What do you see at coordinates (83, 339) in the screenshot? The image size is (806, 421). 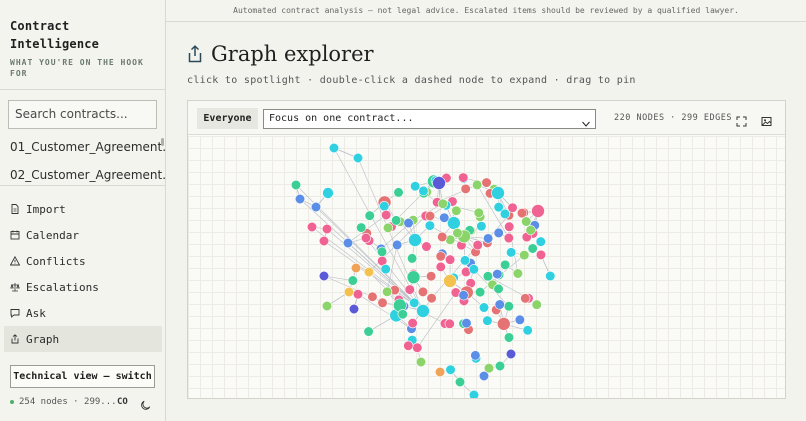 I see `sidebar-item-graph: Graph` at bounding box center [83, 339].